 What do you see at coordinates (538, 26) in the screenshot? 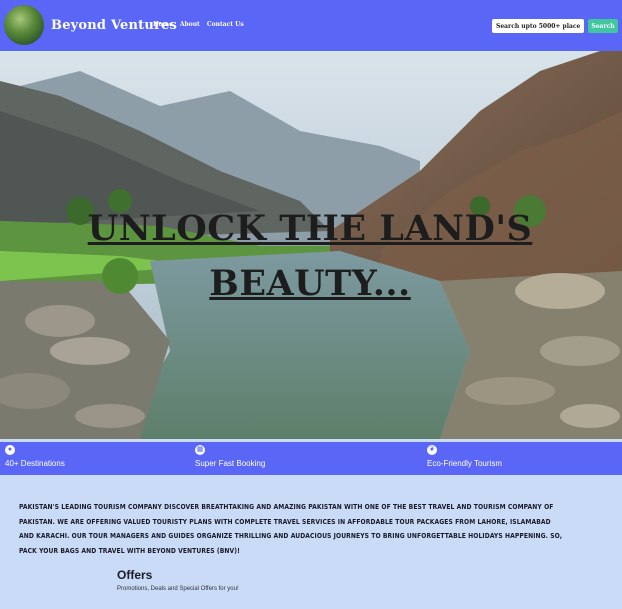
I see `search-input` at bounding box center [538, 26].